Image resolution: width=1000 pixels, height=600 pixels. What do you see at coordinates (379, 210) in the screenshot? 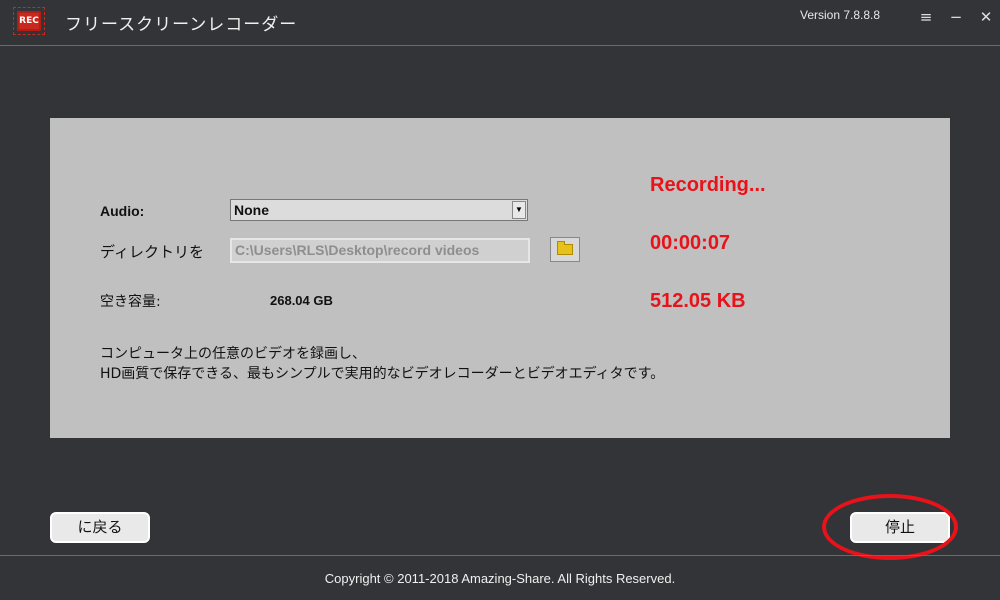
I see `audio-select: None ▼` at bounding box center [379, 210].